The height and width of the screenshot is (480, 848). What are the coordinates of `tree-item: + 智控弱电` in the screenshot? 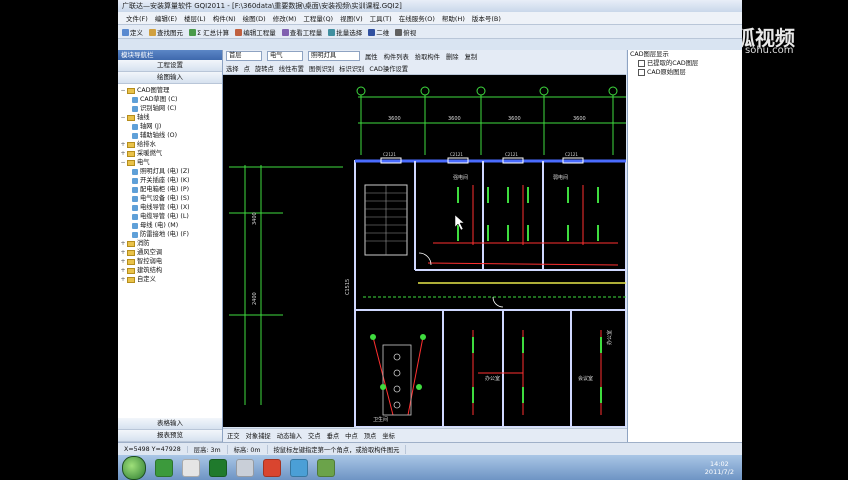 It's located at (170, 261).